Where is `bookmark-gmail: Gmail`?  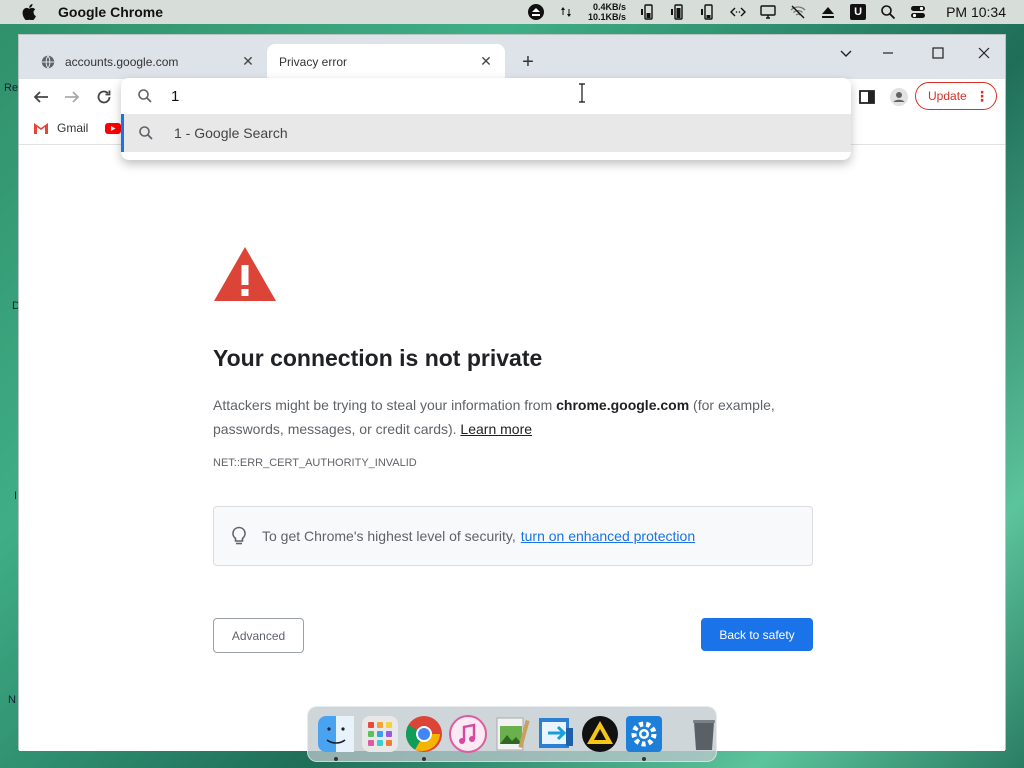
bookmark-gmail: Gmail is located at coordinates (60, 128).